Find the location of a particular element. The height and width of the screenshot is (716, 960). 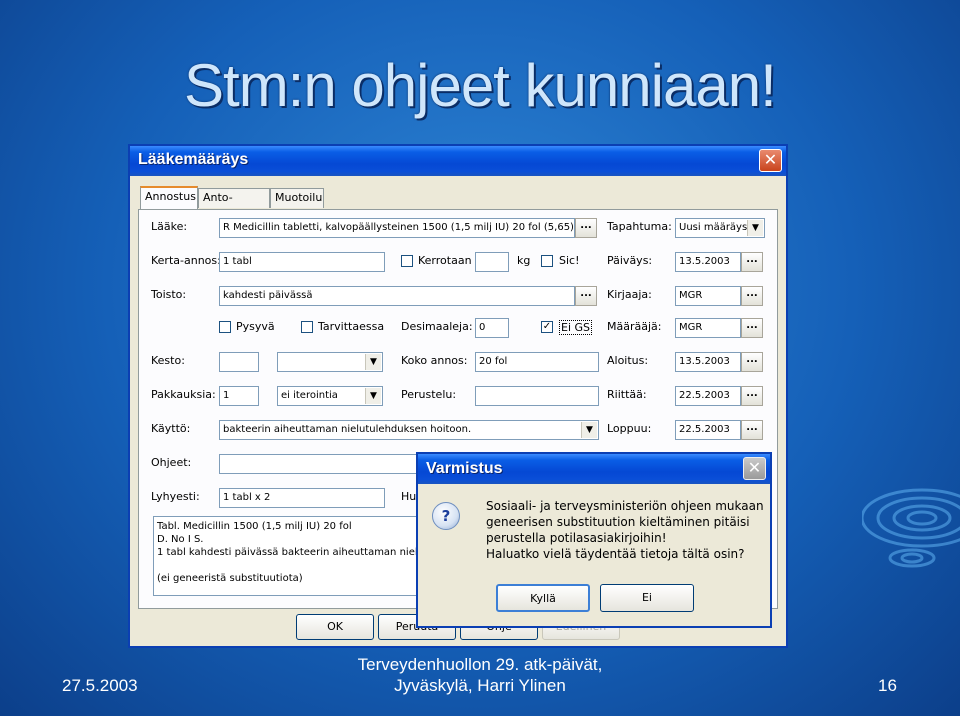

ei-gs-checkbox: ✓ is located at coordinates (547, 327).